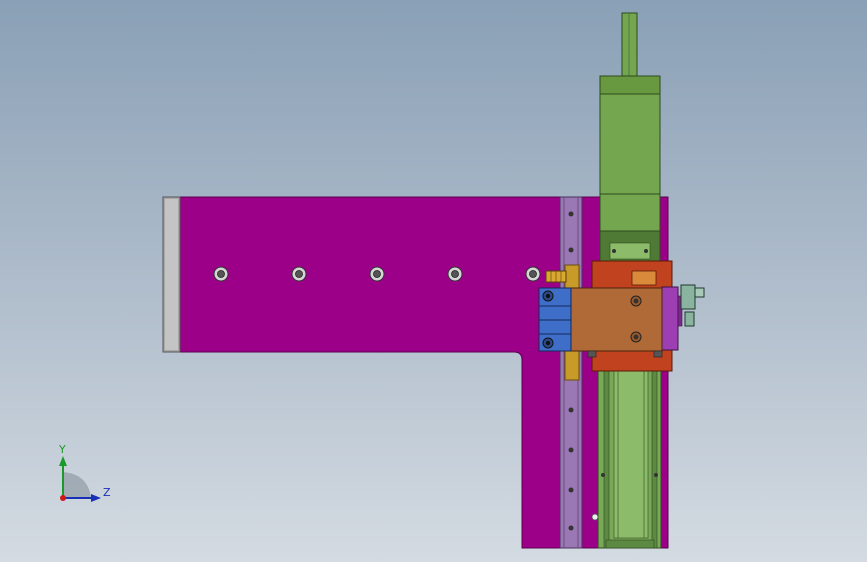 This screenshot has height=562, width=867. What do you see at coordinates (556, 276) in the screenshot?
I see `brass-fitting` at bounding box center [556, 276].